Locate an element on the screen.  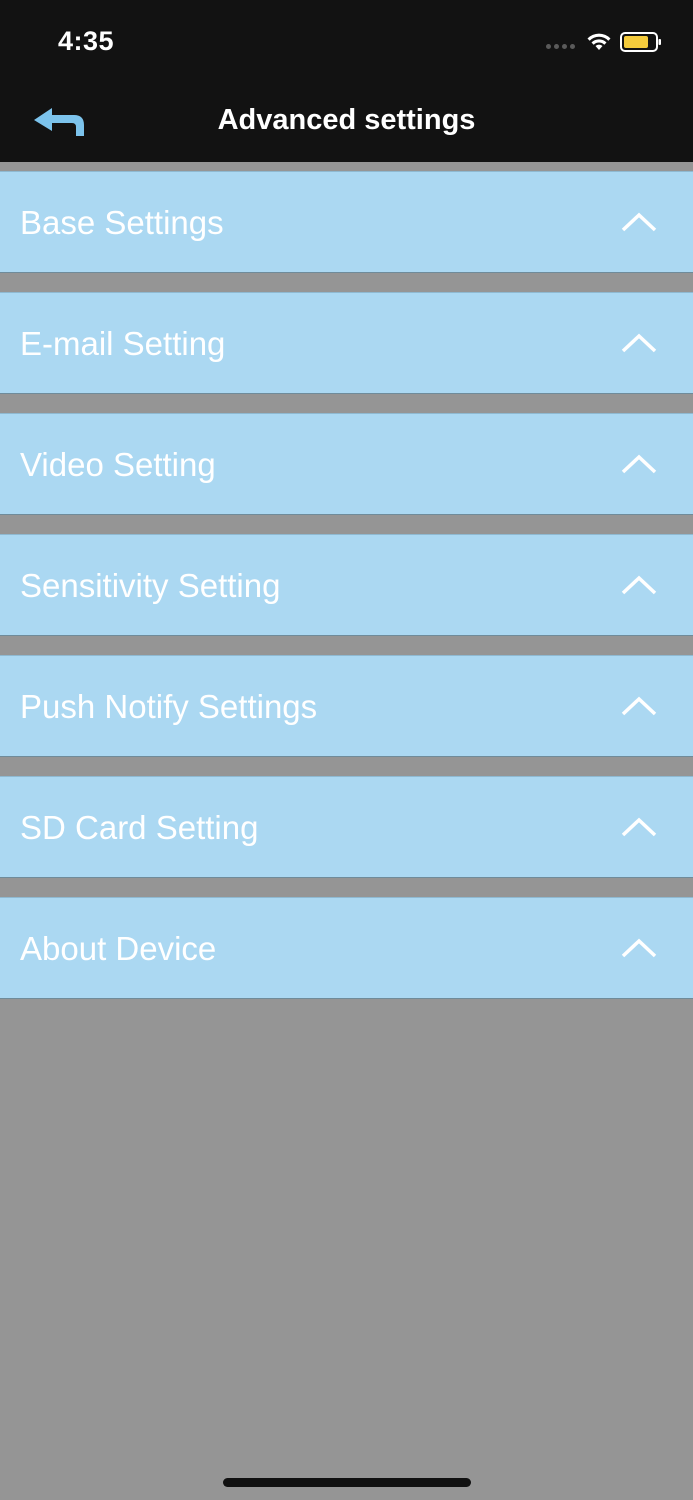
home-indicator is located at coordinates (347, 1482).